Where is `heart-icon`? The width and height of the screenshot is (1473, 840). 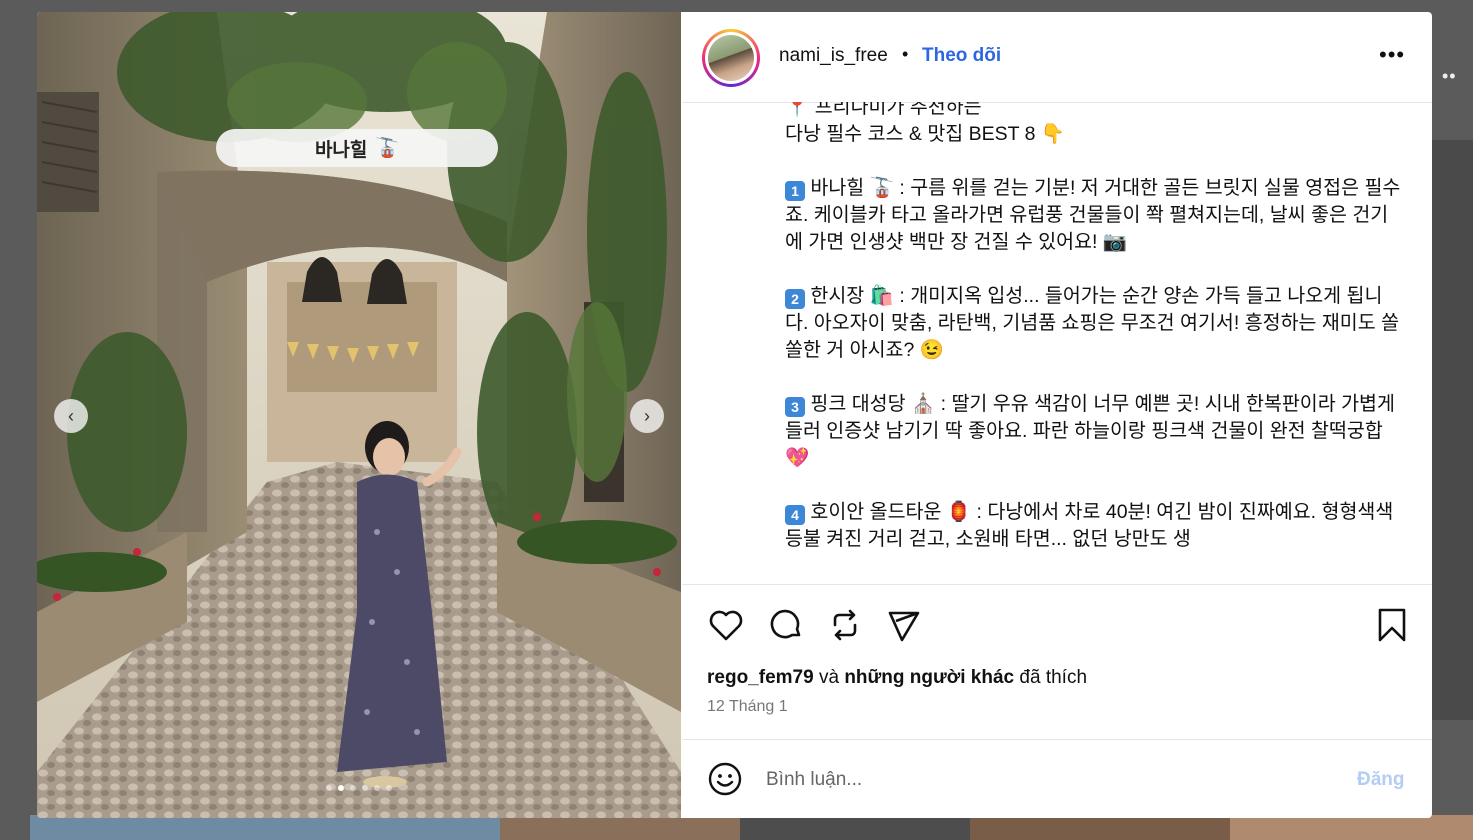
heart-icon is located at coordinates (726, 625).